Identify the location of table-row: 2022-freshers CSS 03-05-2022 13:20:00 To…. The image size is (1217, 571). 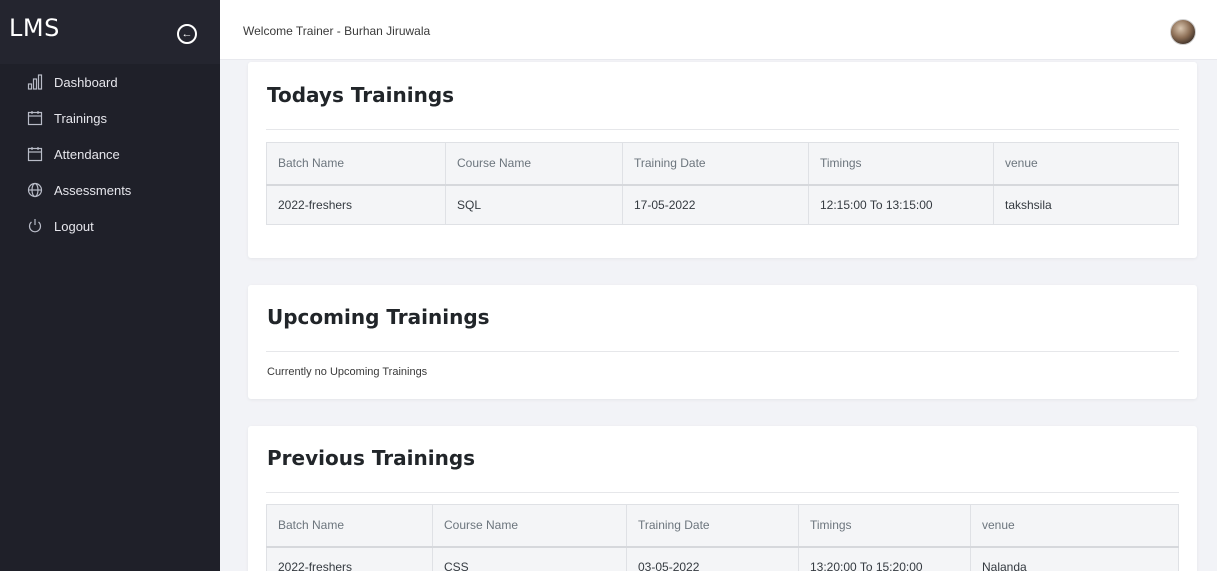
(722, 558).